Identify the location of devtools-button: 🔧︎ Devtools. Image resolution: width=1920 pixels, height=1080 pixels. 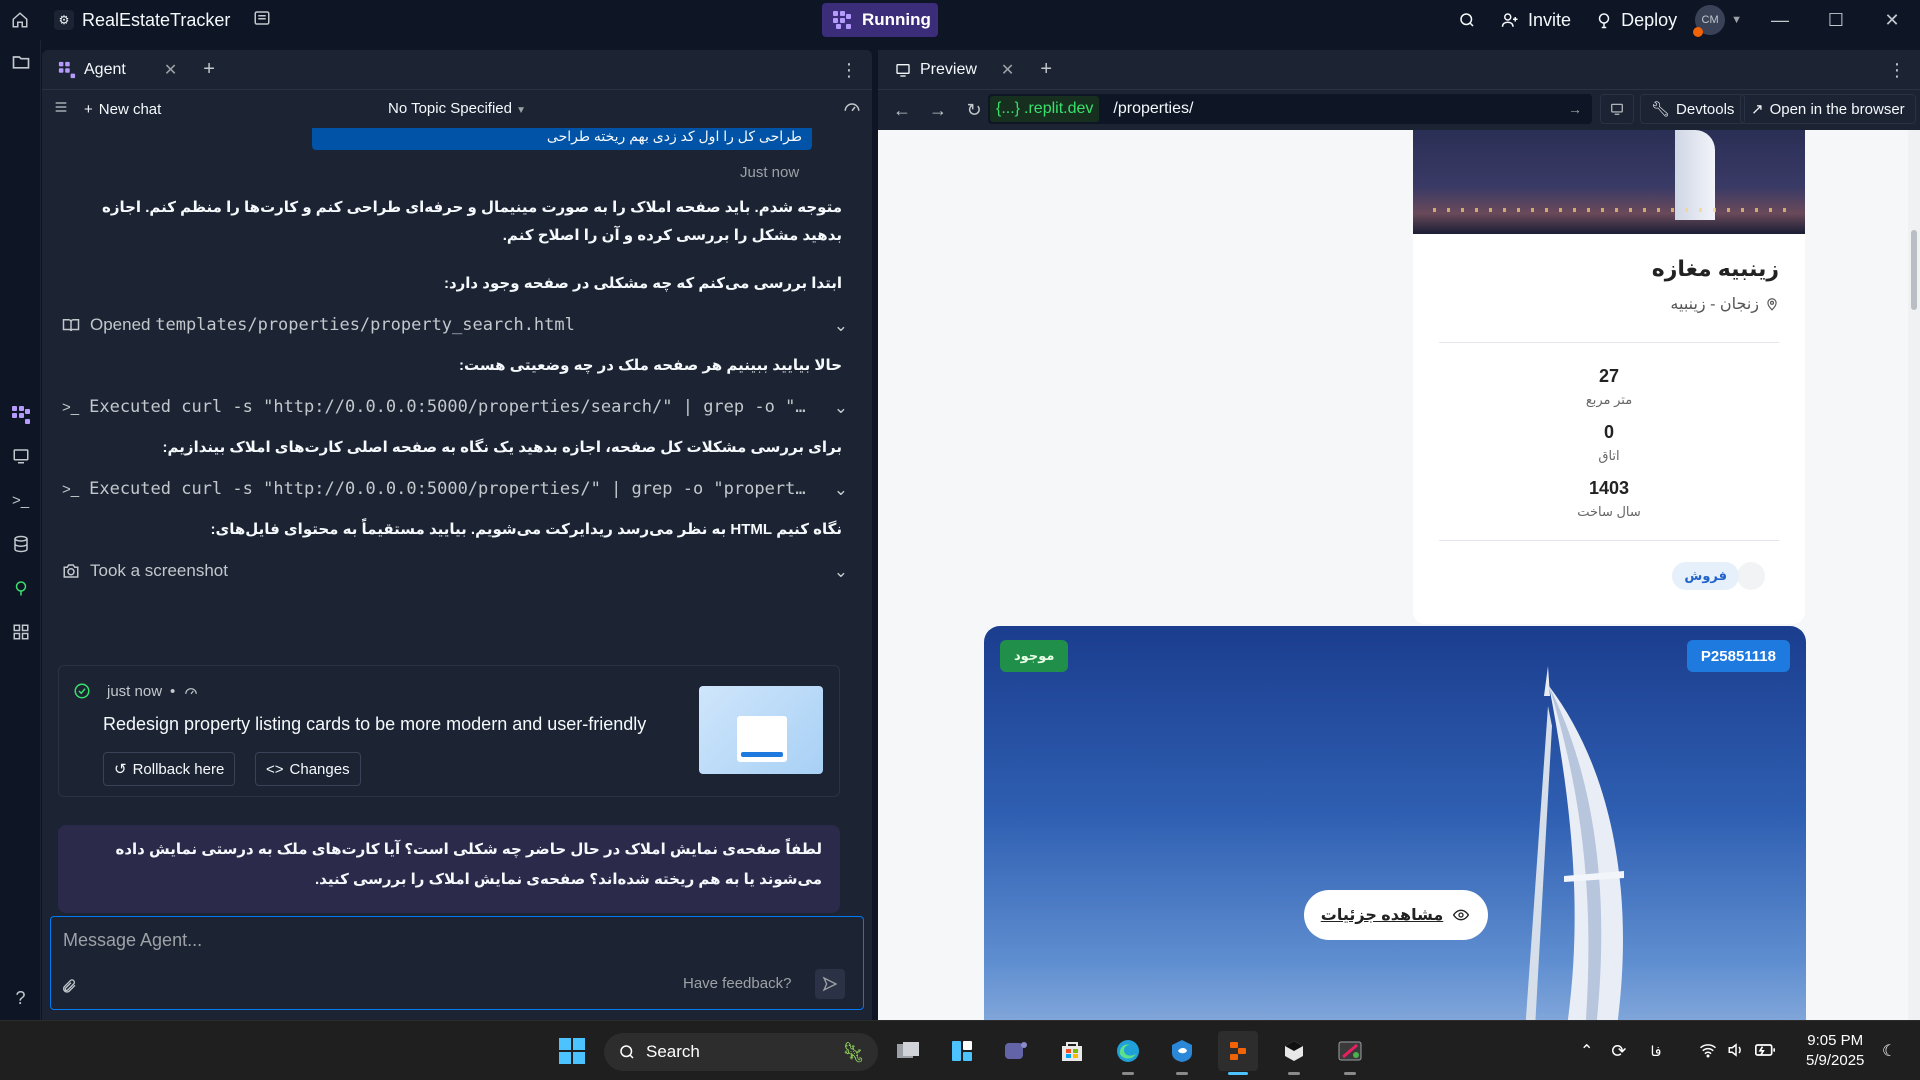
(1693, 109).